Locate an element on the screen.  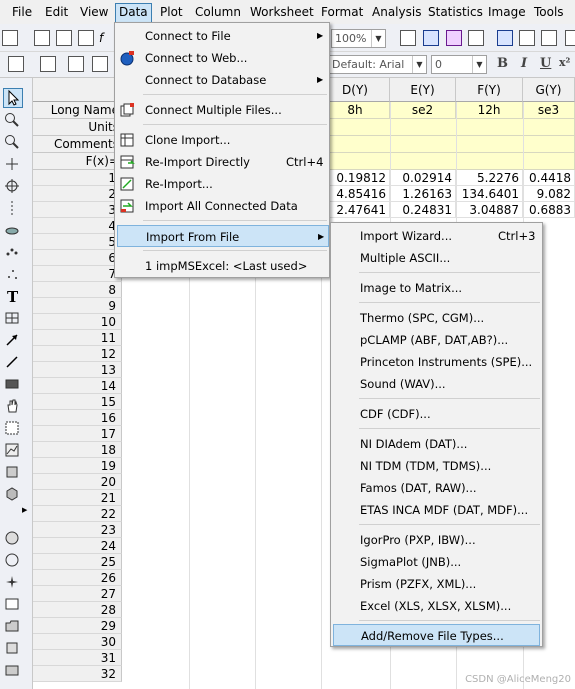
menu-statistics: Statistics is located at coordinates (455, 12).